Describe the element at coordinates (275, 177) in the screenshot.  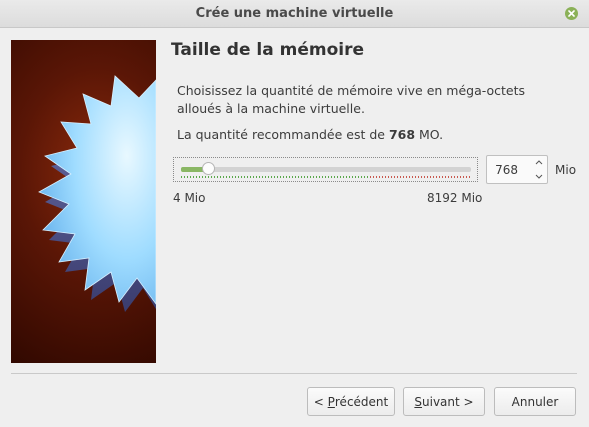
I see `slider-safe-range` at that location.